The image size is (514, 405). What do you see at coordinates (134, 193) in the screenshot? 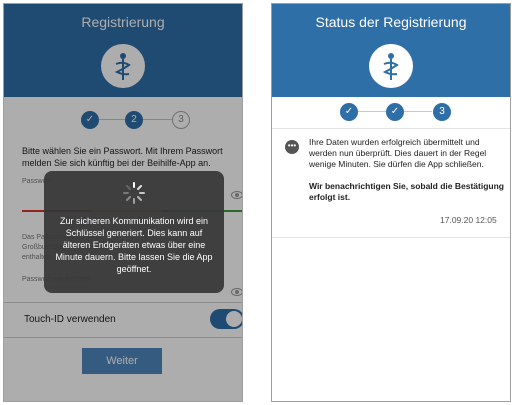
I see `spinner-icon` at bounding box center [134, 193].